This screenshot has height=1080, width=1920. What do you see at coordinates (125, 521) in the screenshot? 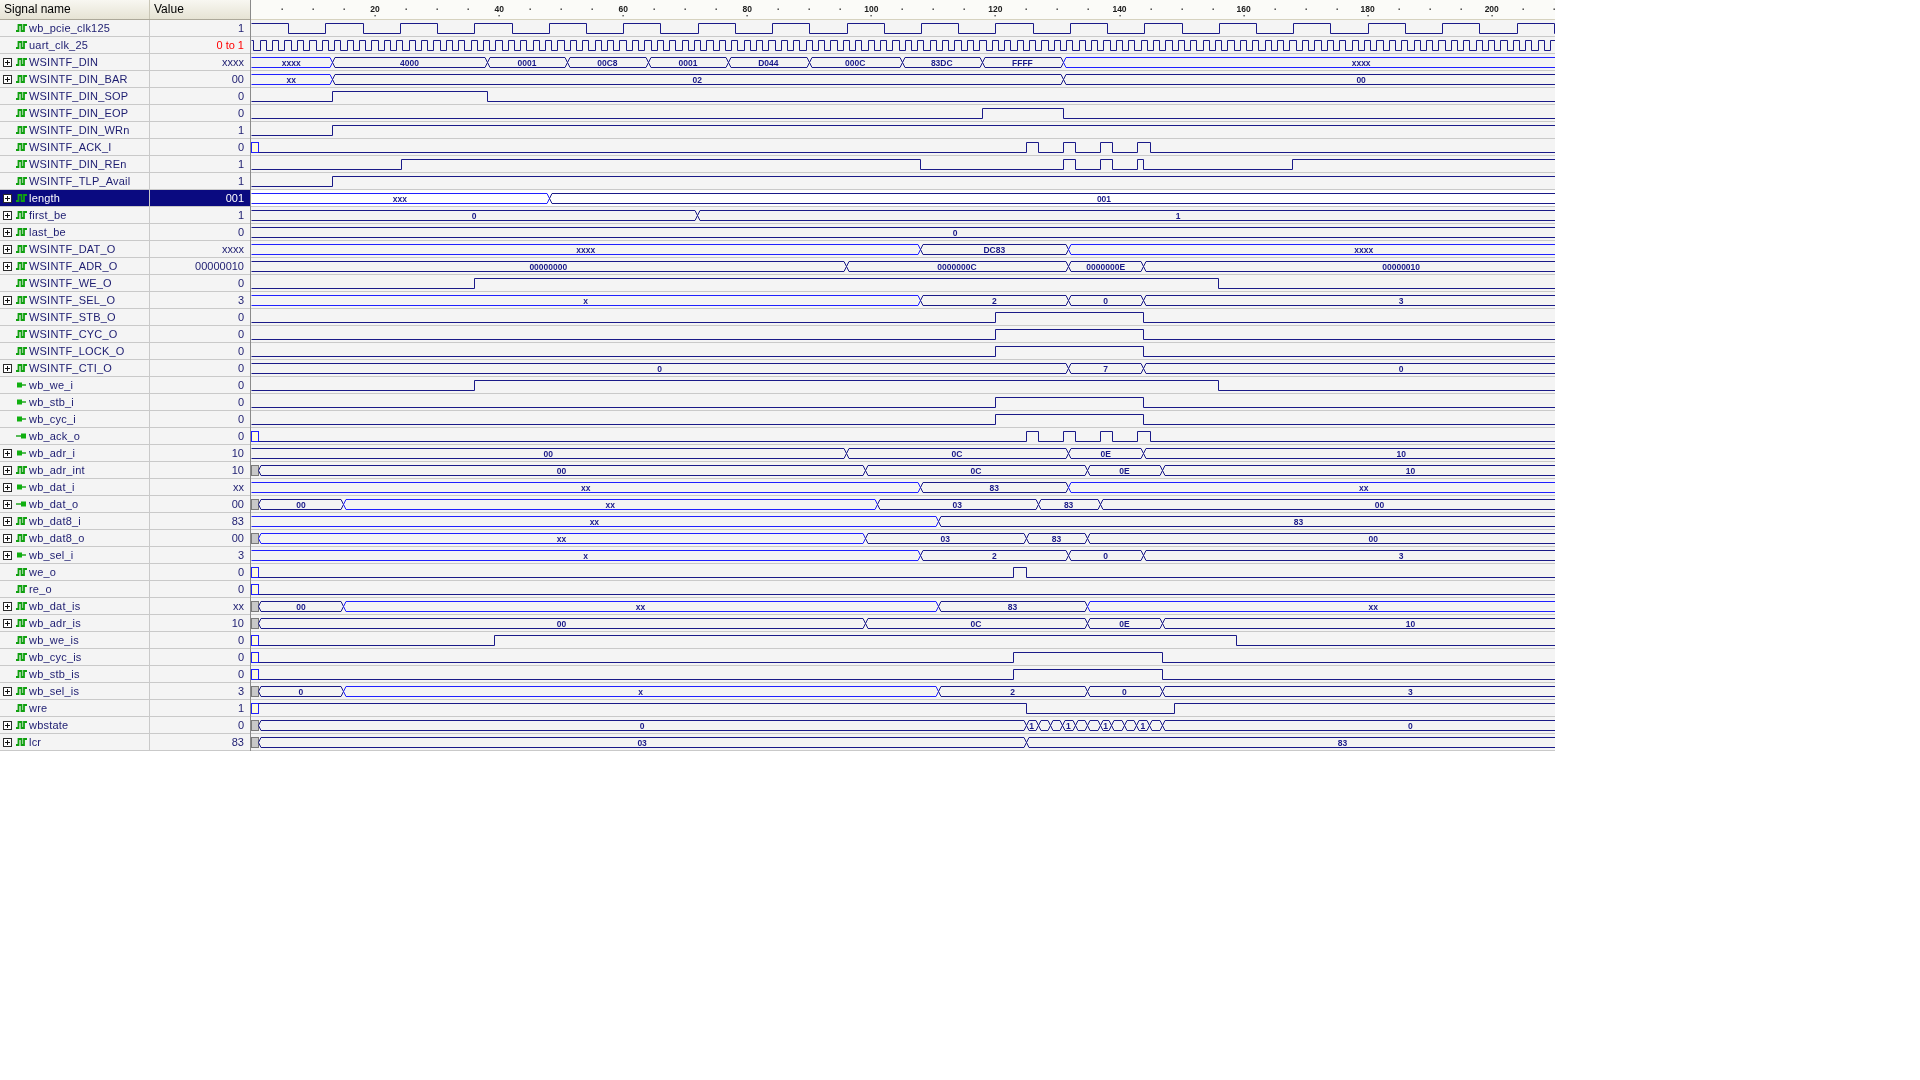
I see `signal-row: wb_dat8_i 83` at bounding box center [125, 521].